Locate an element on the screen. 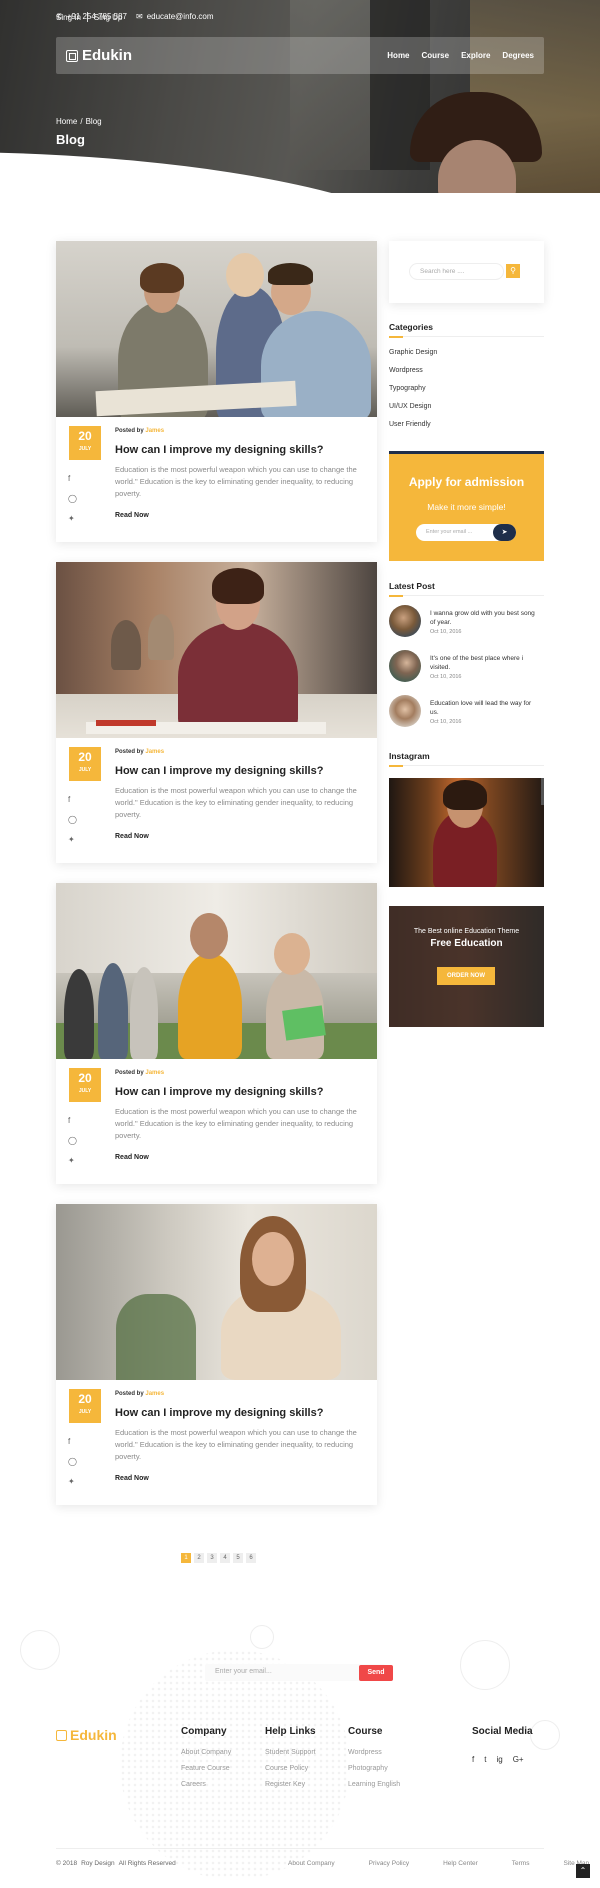  category-item: Graphic Design is located at coordinates (413, 352).